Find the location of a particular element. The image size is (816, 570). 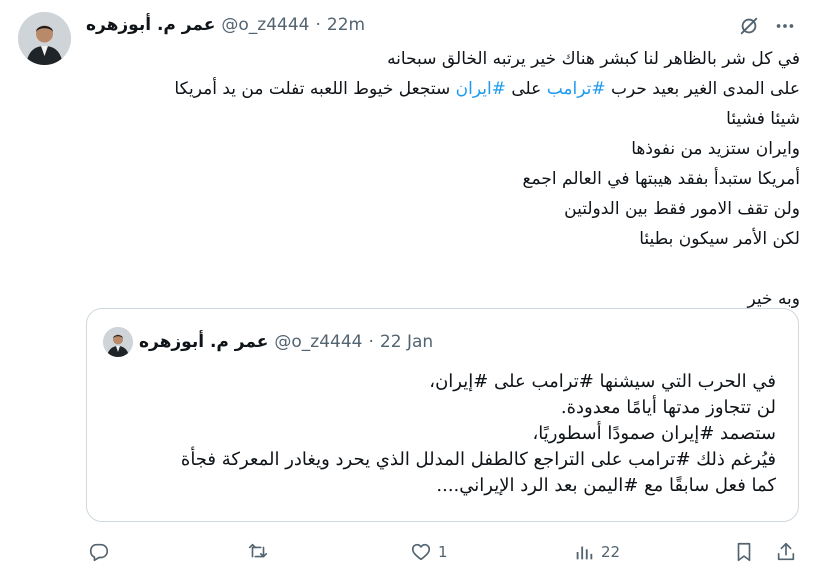

tweet-header: عمر م. أبوزهره @o_z4444 · 22m is located at coordinates (386, 25).